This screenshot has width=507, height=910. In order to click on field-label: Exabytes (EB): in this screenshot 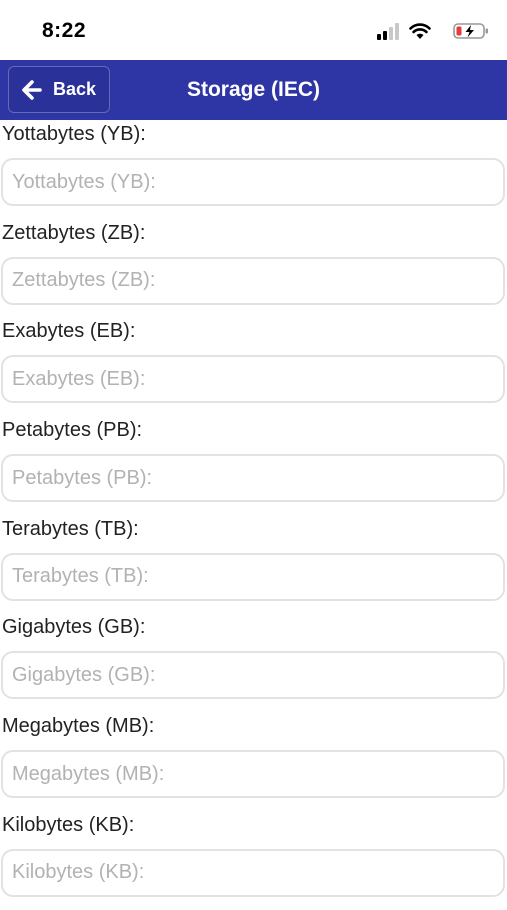, I will do `click(69, 331)`.